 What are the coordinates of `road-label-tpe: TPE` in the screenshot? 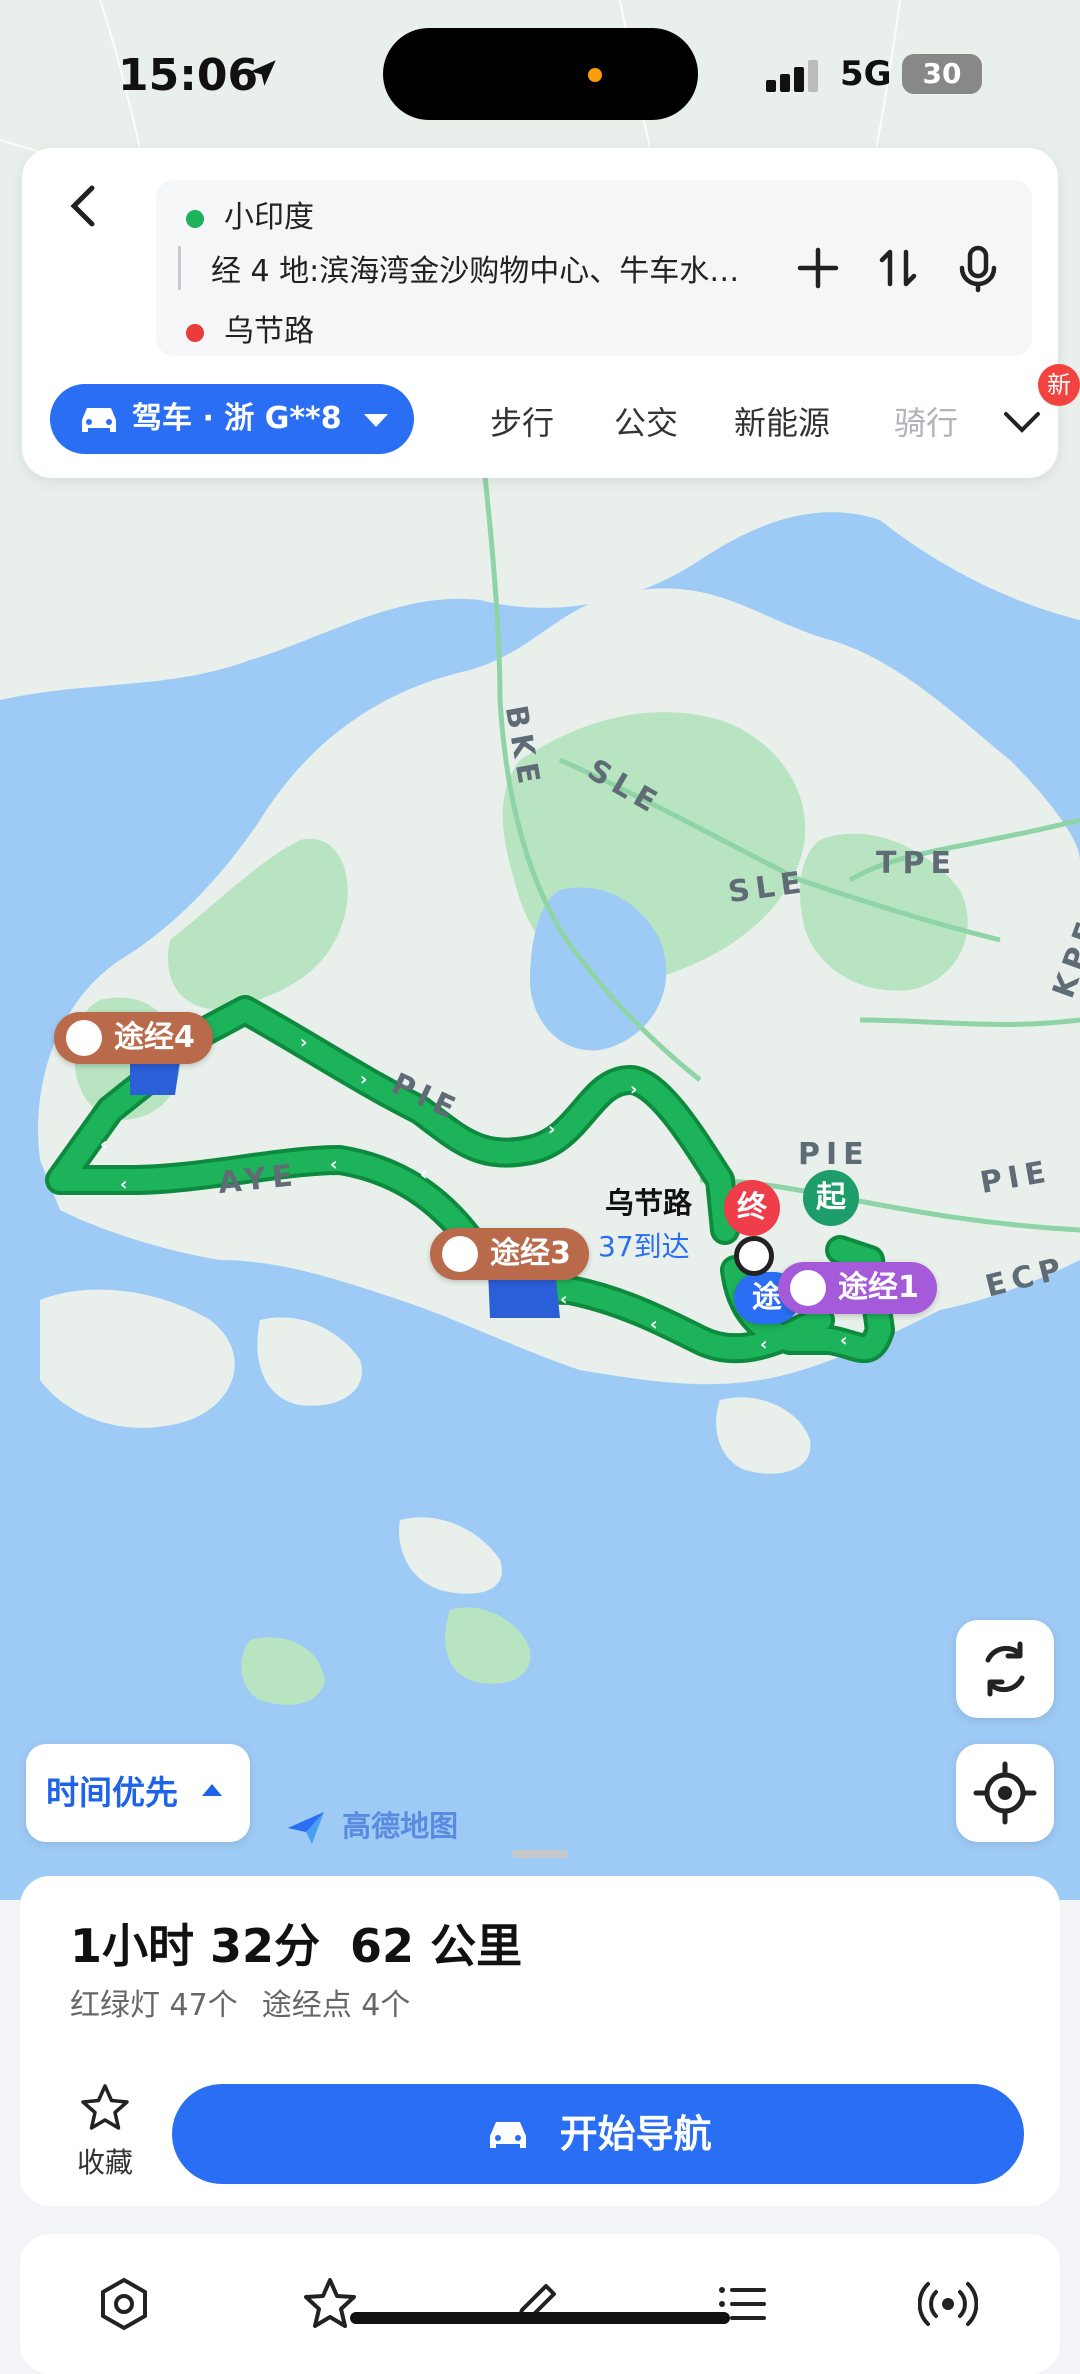 It's located at (916, 863).